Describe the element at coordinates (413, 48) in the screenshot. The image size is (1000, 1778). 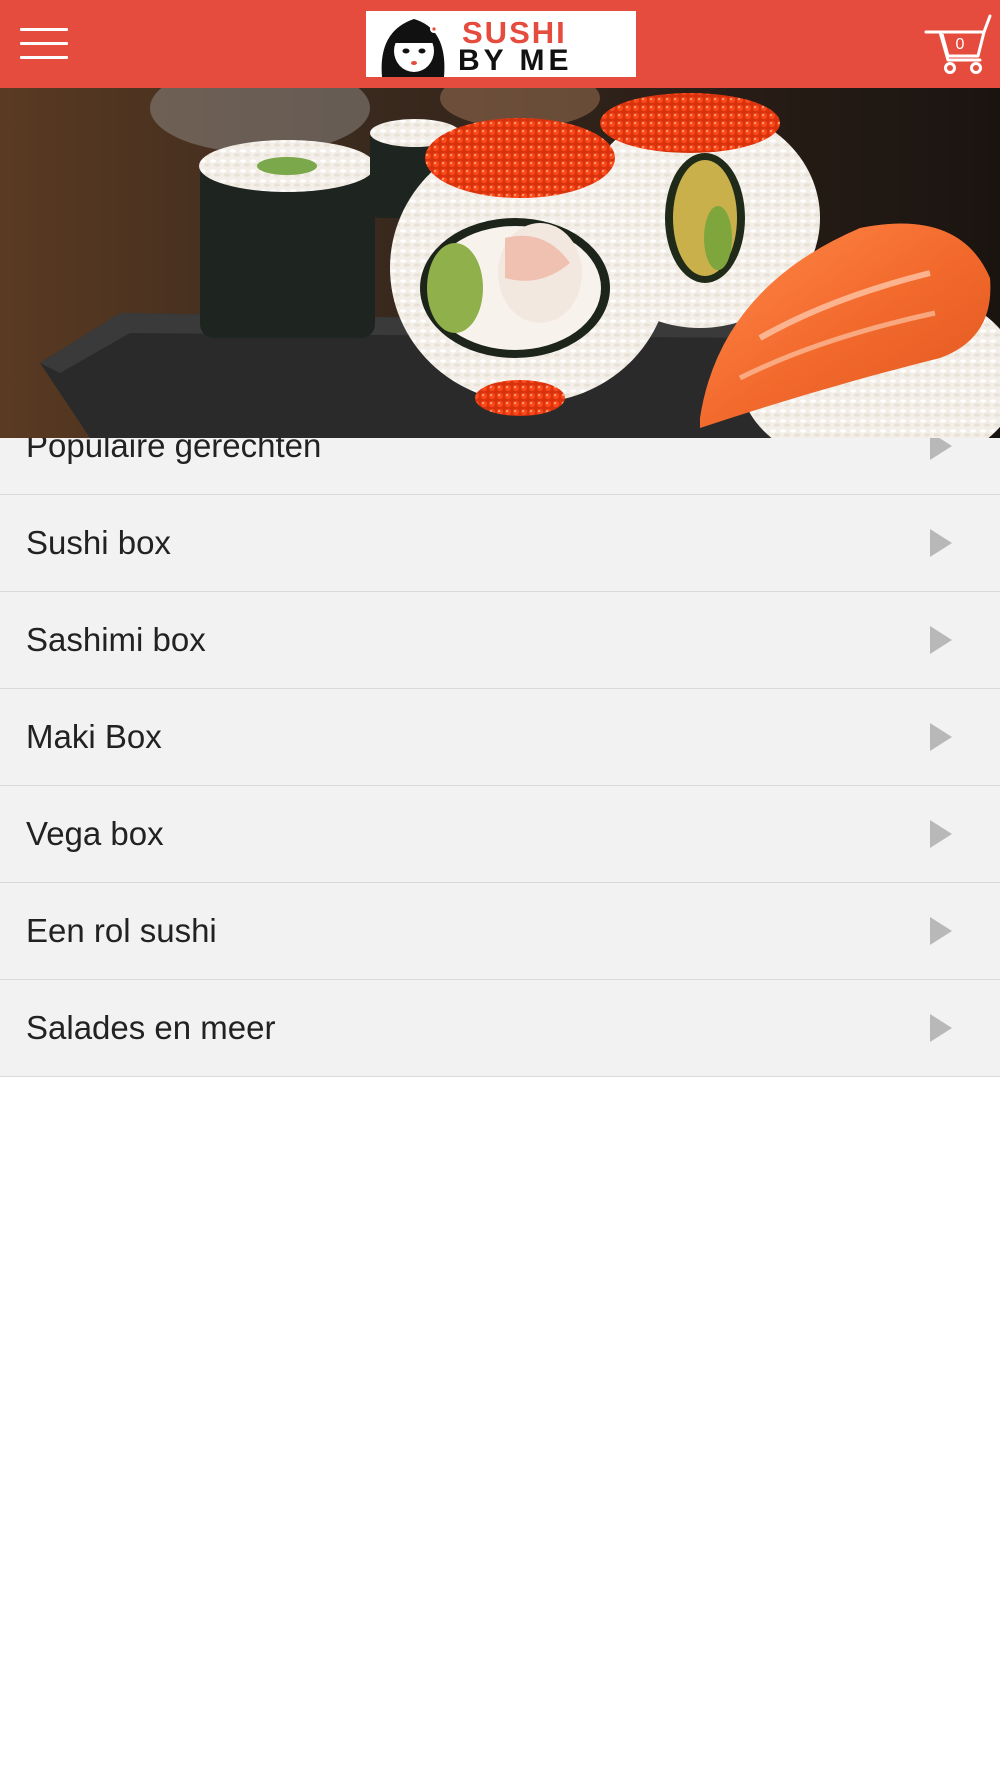
I see `girl-logo-icon` at that location.